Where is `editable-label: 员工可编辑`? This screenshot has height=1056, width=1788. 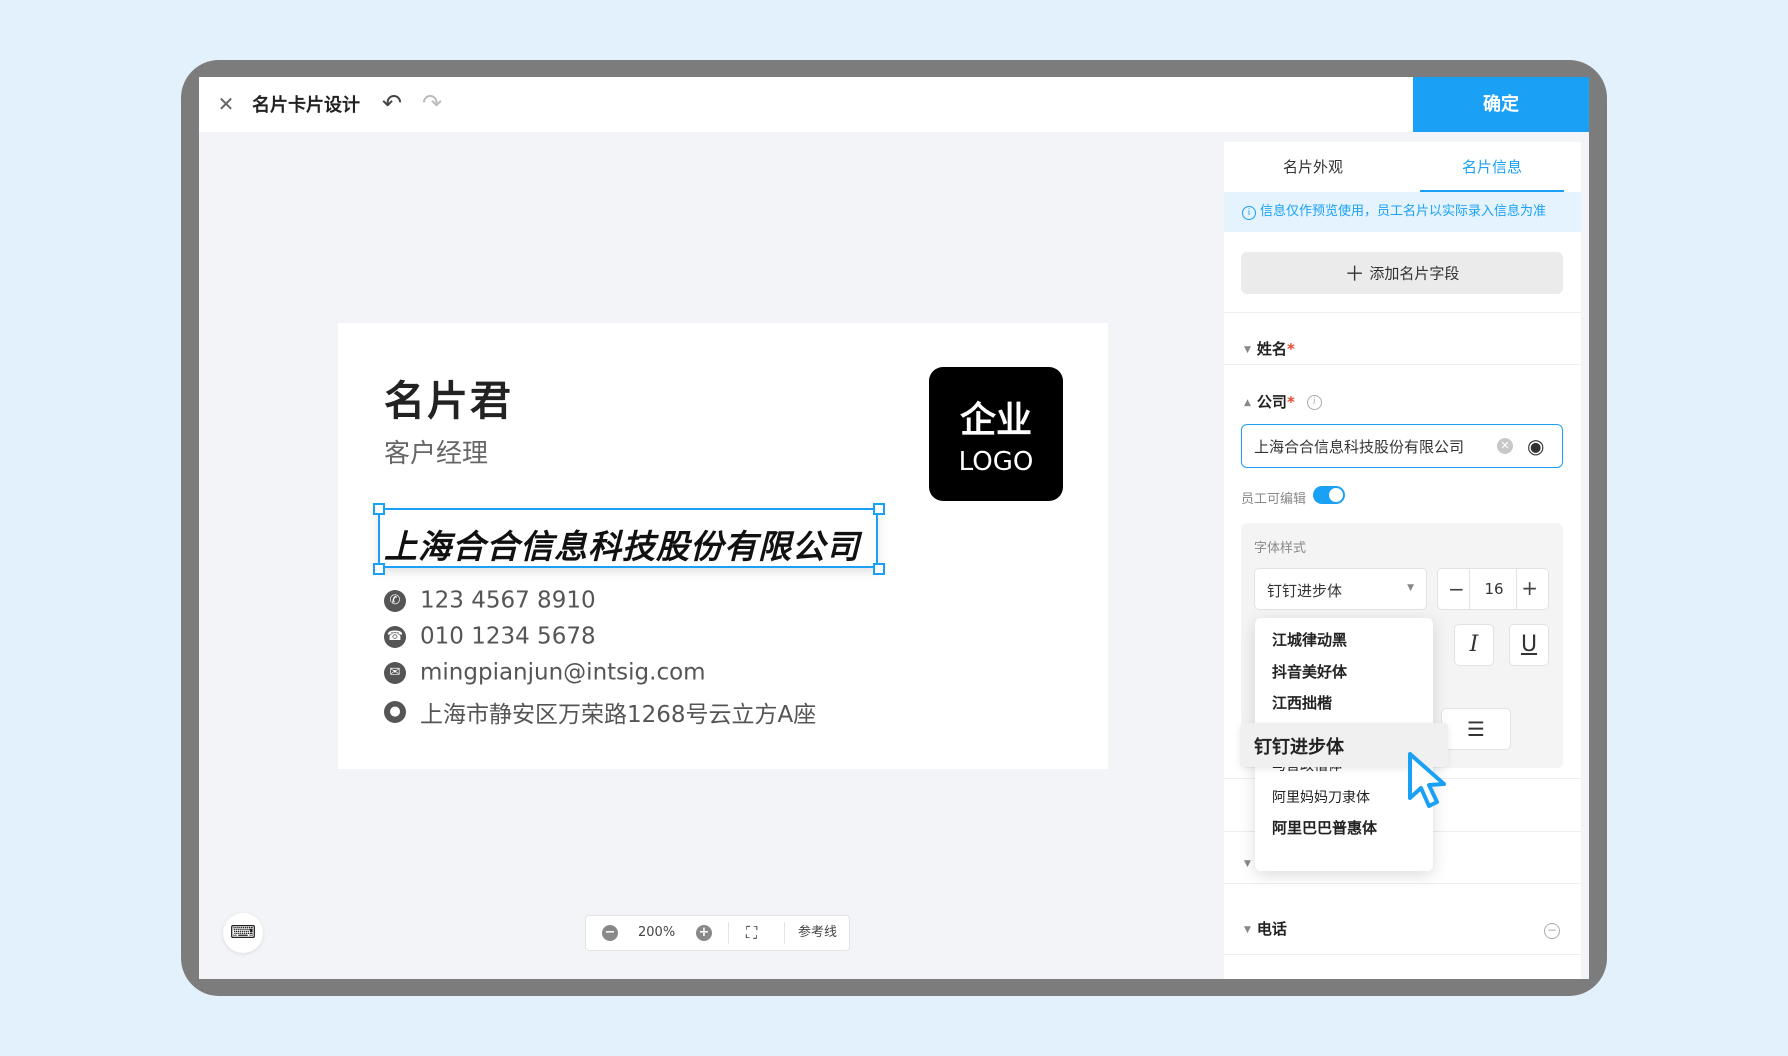 editable-label: 员工可编辑 is located at coordinates (1274, 499).